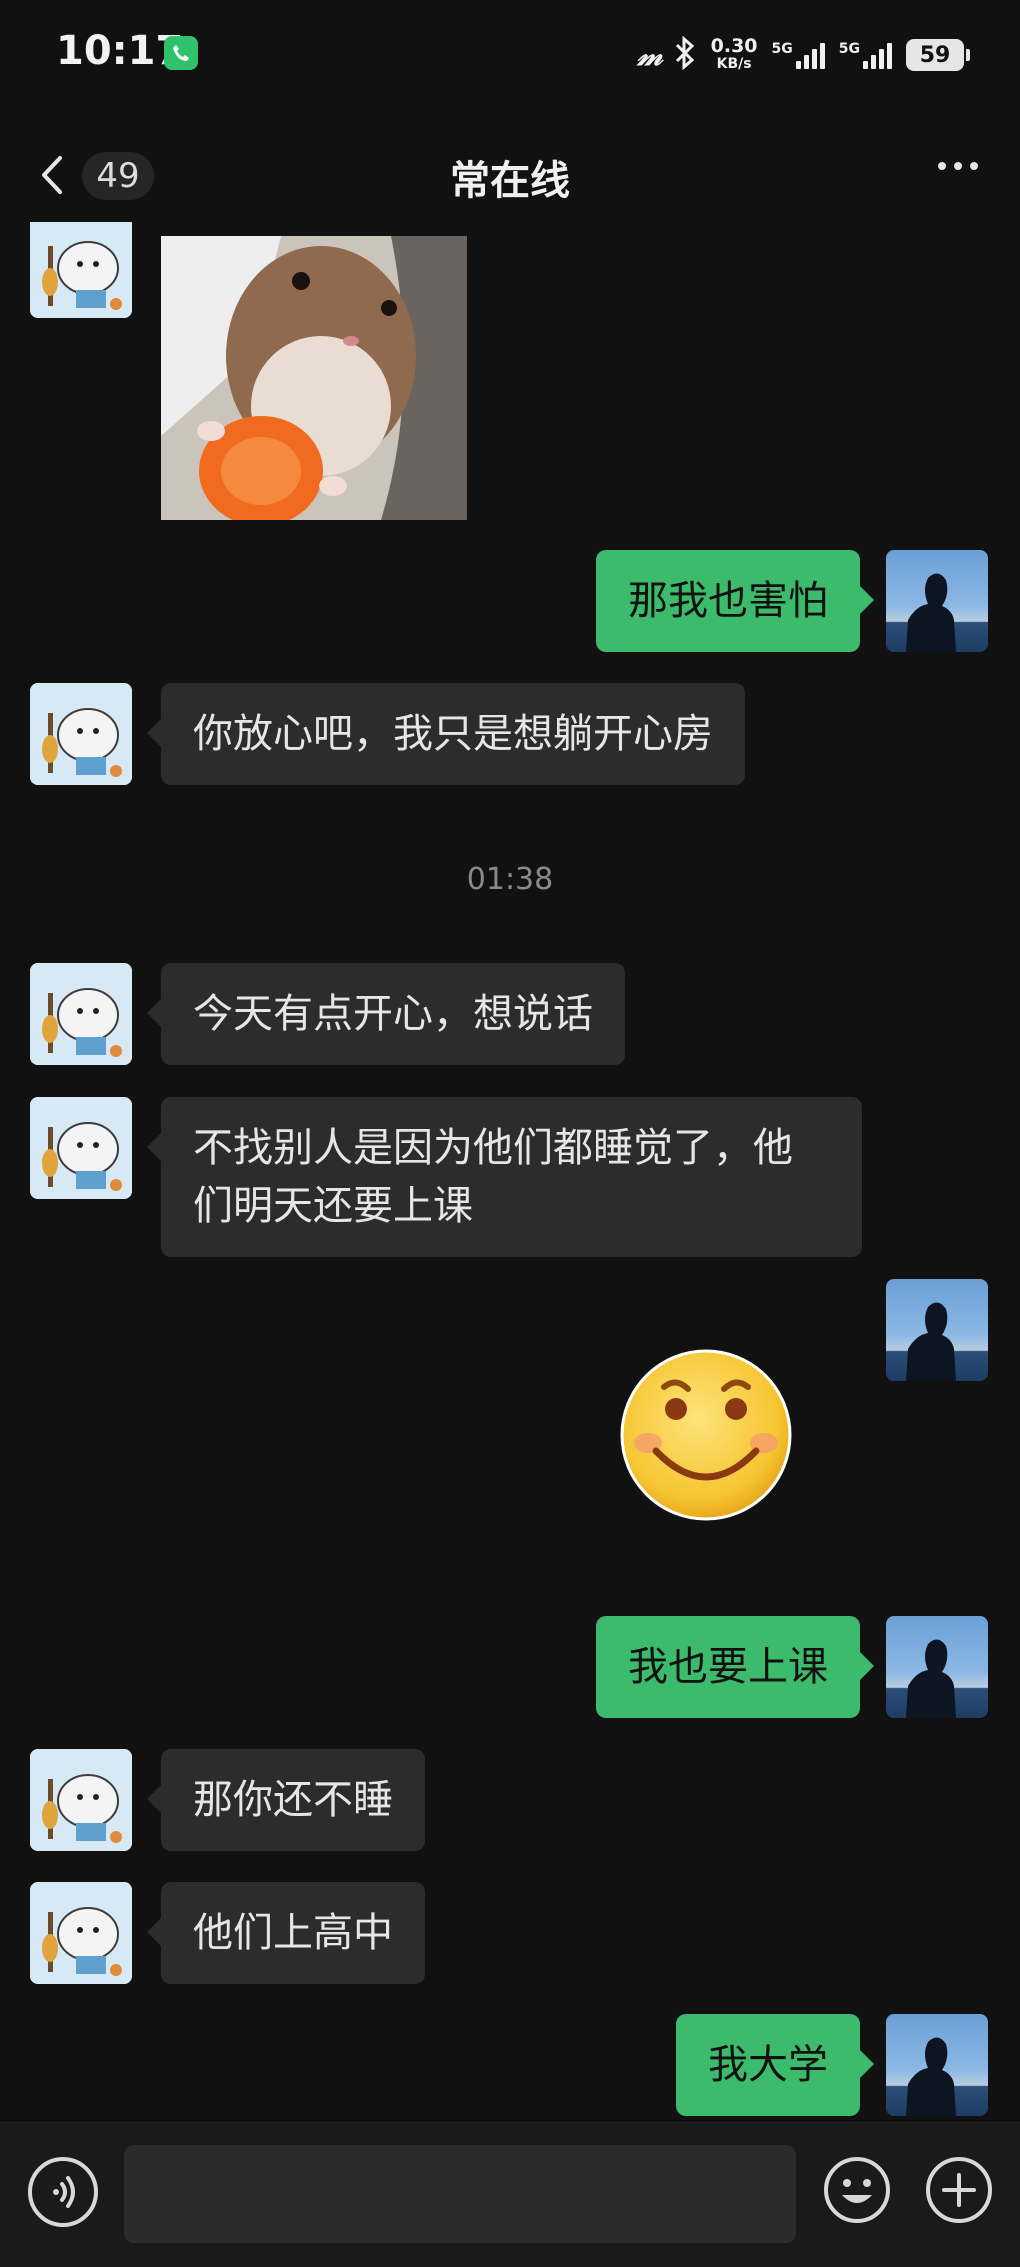 The image size is (1020, 2267). Describe the element at coordinates (728, 1667) in the screenshot. I see `message-text: 我也要上课` at that location.